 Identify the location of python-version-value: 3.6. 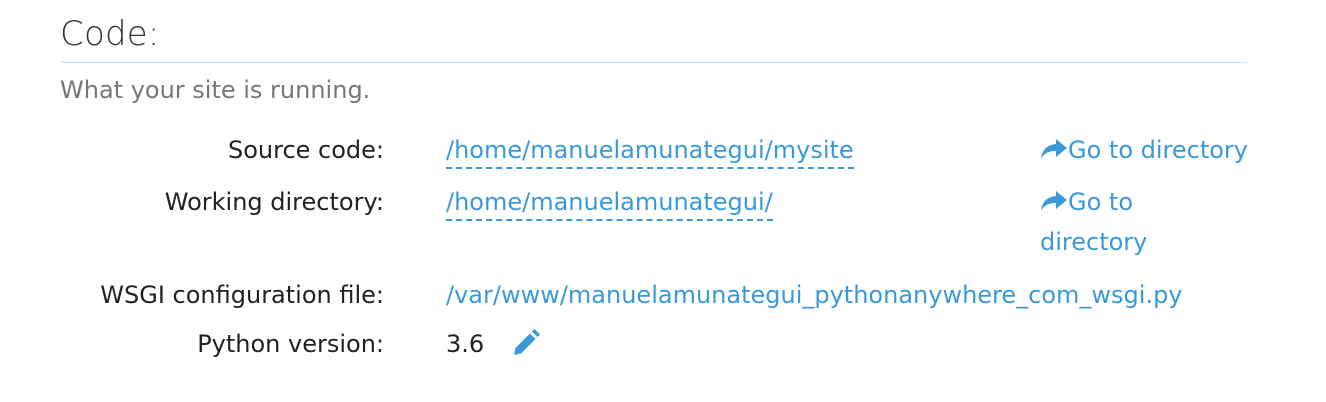
(465, 344).